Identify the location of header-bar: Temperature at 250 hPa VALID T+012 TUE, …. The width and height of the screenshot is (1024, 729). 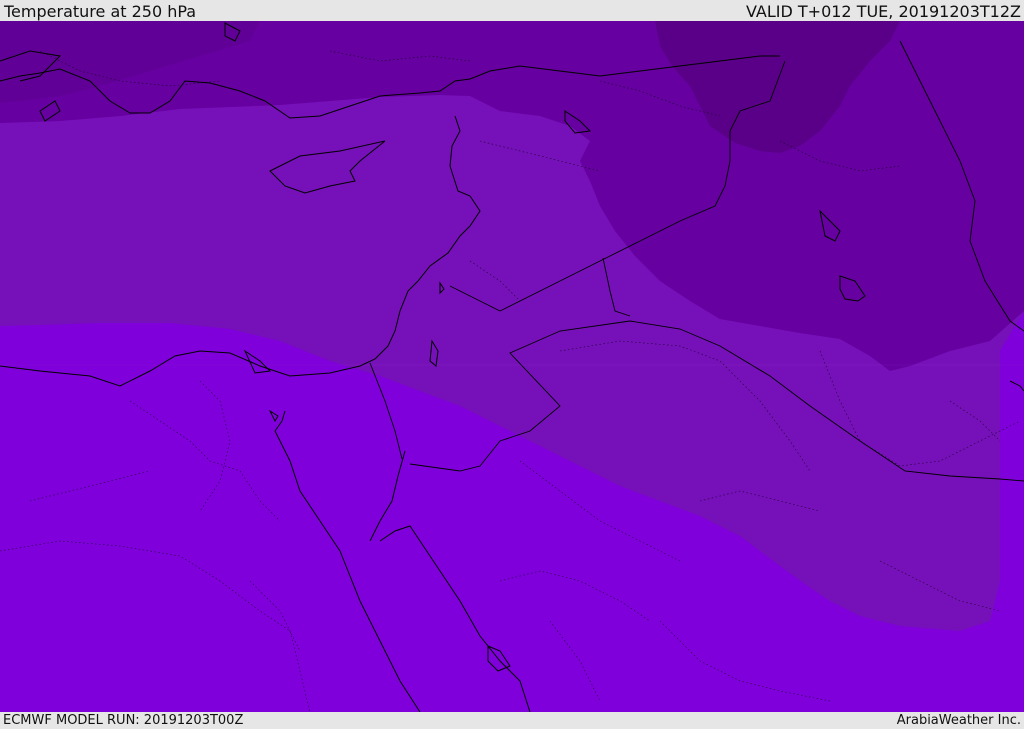
(512, 10).